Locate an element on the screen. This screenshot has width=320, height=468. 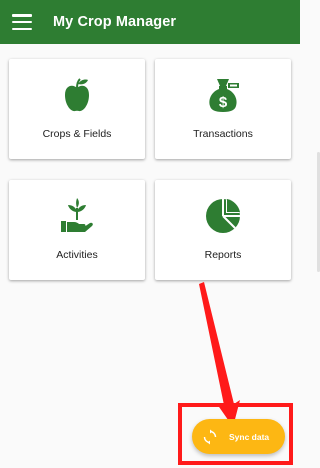
crops-fields-card: Crops & Fields is located at coordinates (77, 109).